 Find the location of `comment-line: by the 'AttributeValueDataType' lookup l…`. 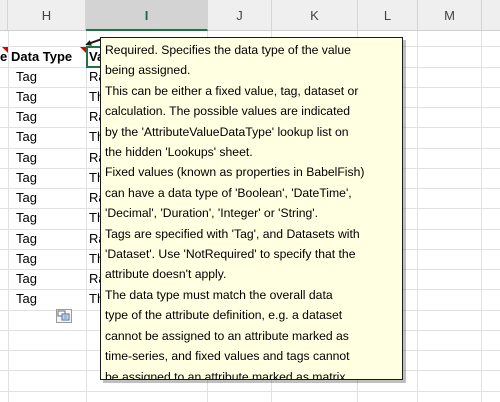

comment-line: by the 'AttributeValueDataType' lookup l… is located at coordinates (227, 131).